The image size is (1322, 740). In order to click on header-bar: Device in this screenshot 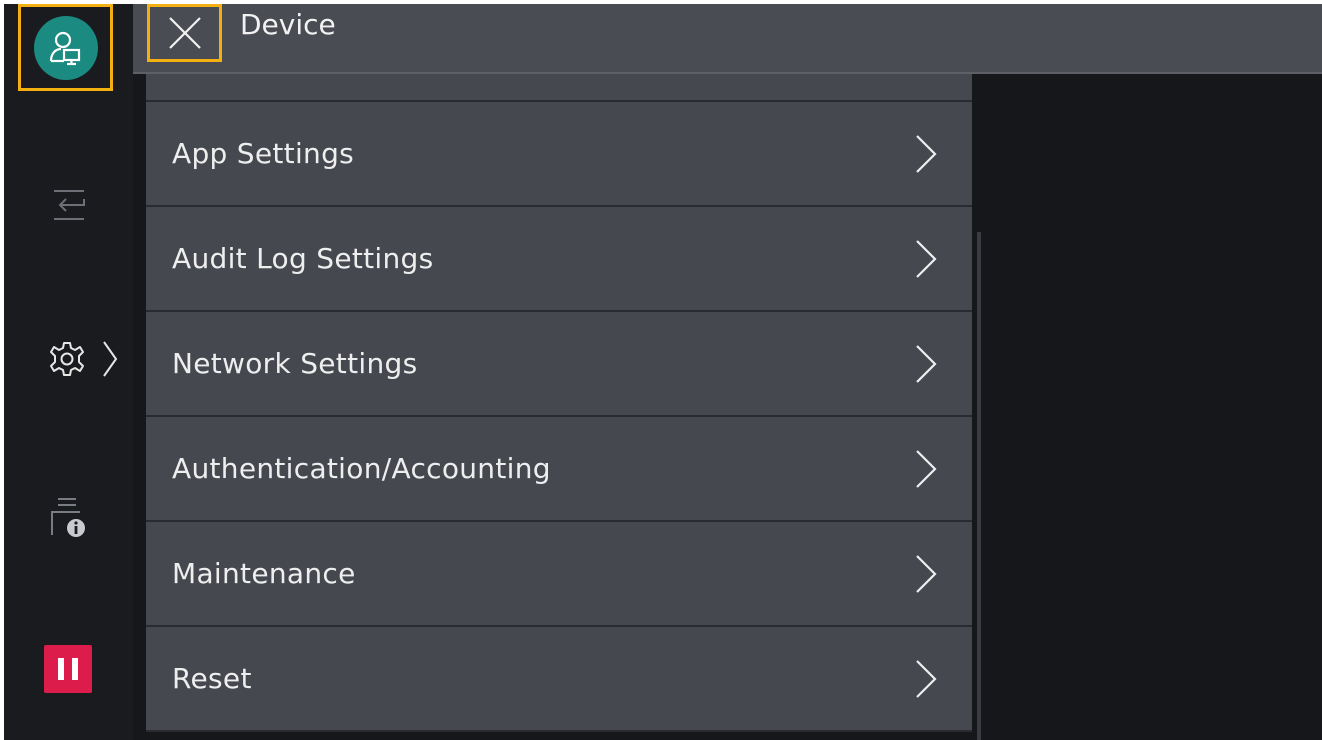, I will do `click(727, 39)`.